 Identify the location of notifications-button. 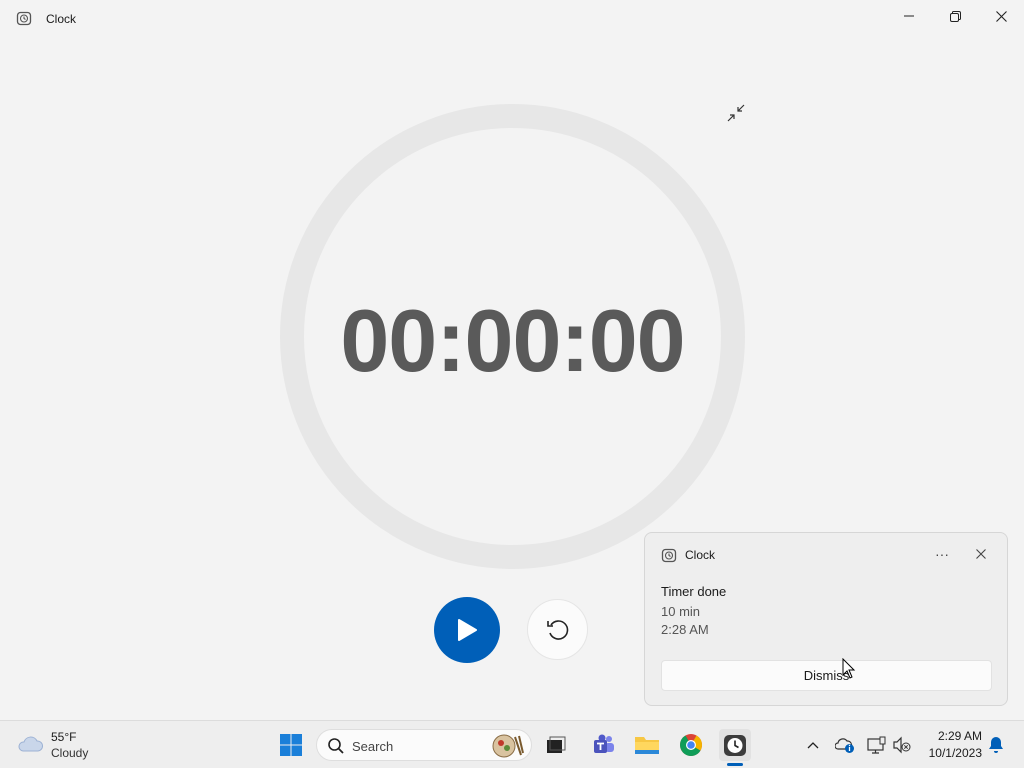
(996, 745).